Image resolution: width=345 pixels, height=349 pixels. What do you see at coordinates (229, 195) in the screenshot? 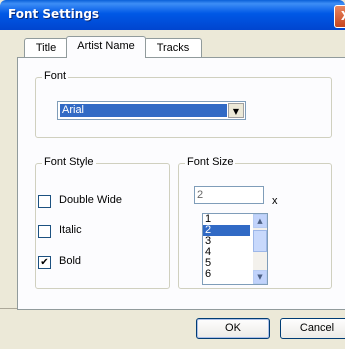
I see `font-size-input: 2` at bounding box center [229, 195].